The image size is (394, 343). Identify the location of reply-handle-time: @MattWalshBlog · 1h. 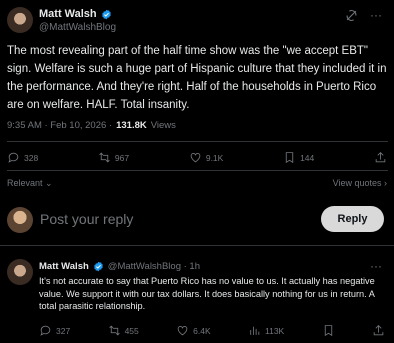
(154, 266).